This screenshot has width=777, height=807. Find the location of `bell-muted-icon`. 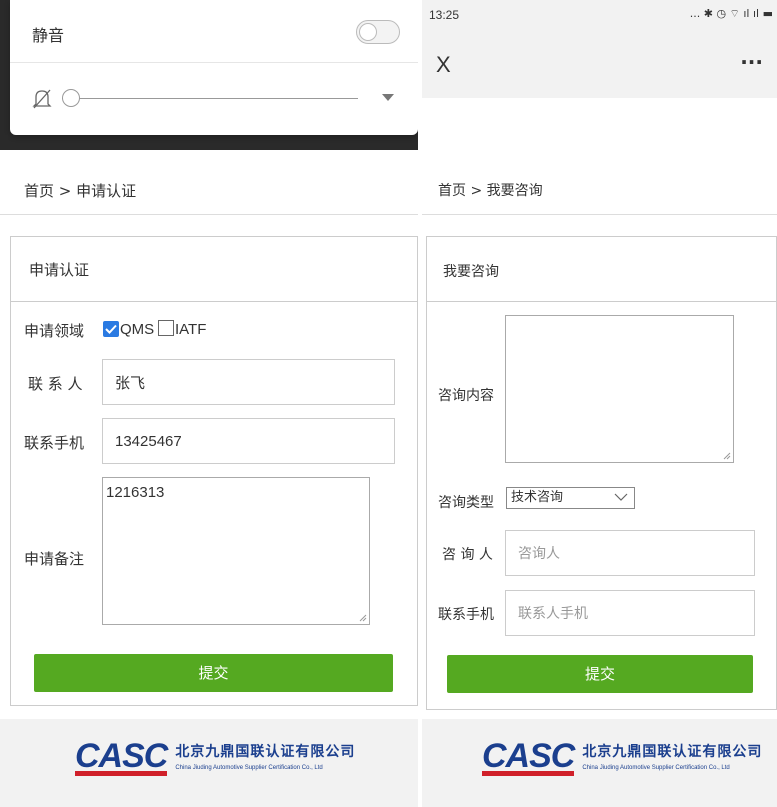

bell-muted-icon is located at coordinates (42, 99).